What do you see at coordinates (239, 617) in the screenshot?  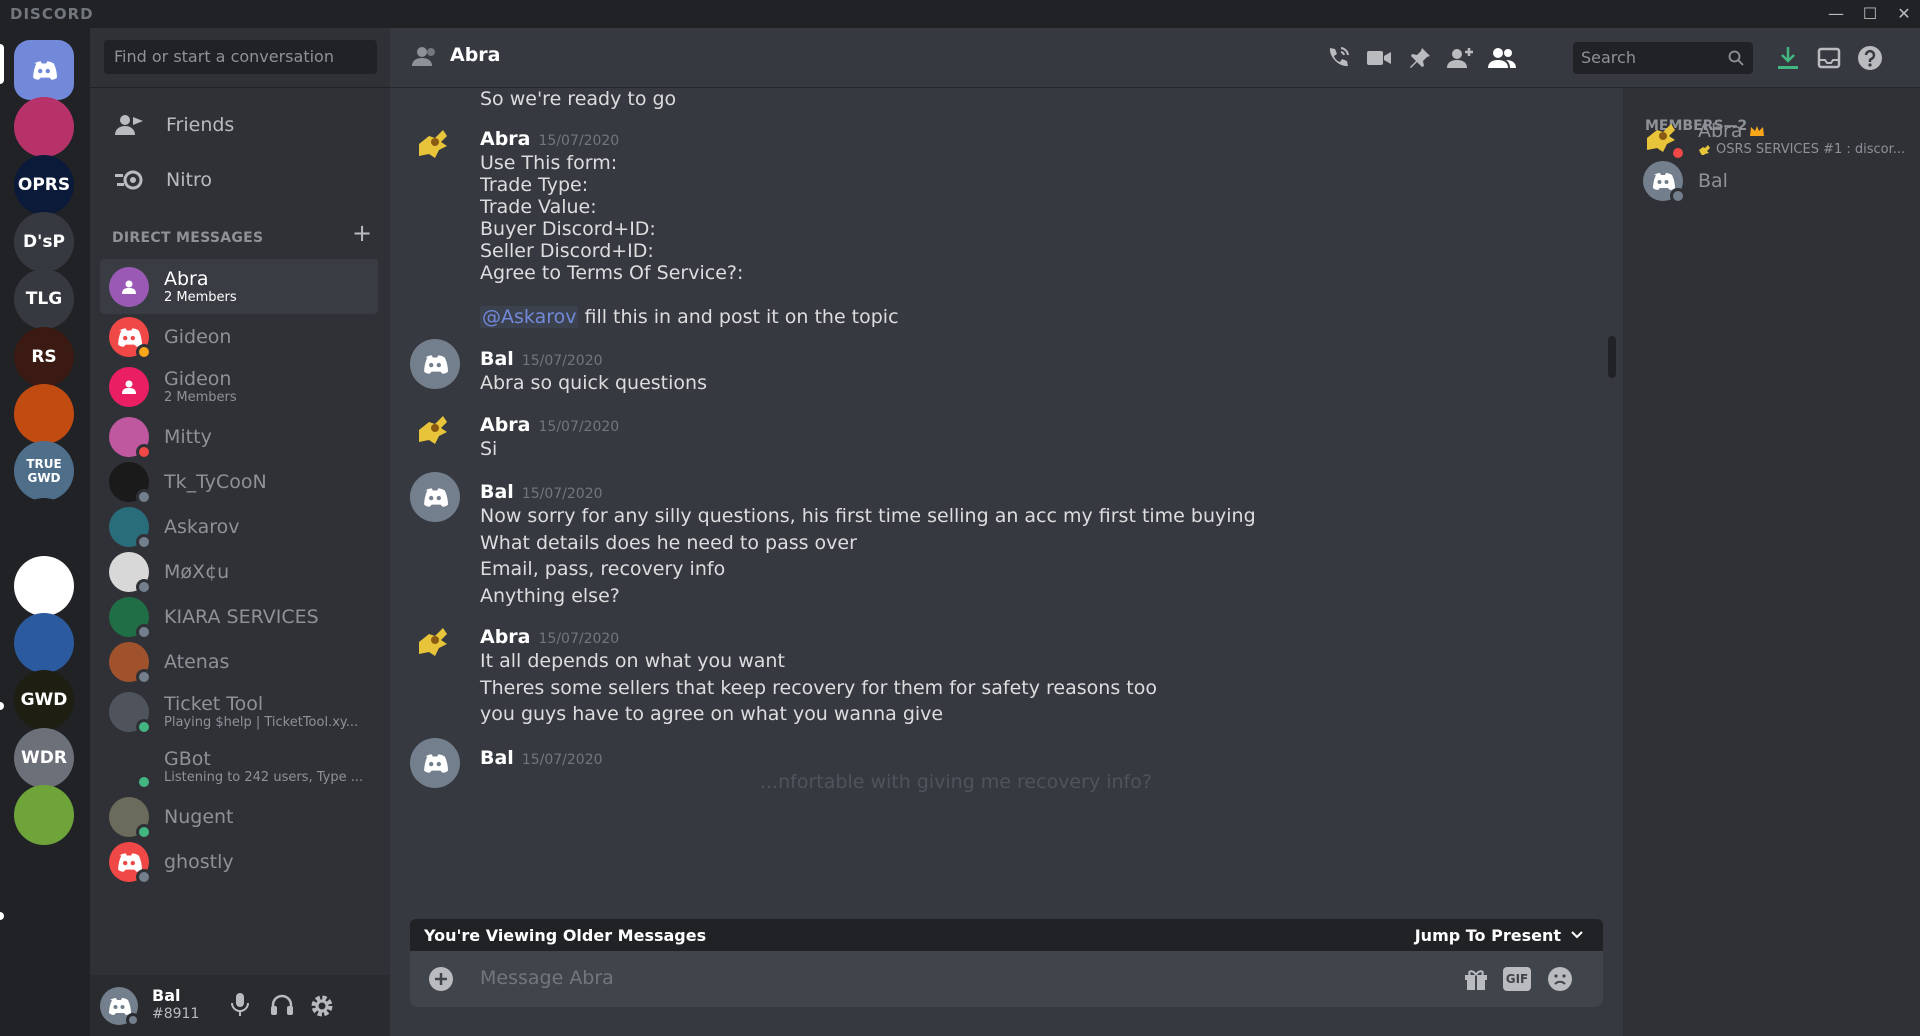 I see `dm-item: KIARA SERVICES` at bounding box center [239, 617].